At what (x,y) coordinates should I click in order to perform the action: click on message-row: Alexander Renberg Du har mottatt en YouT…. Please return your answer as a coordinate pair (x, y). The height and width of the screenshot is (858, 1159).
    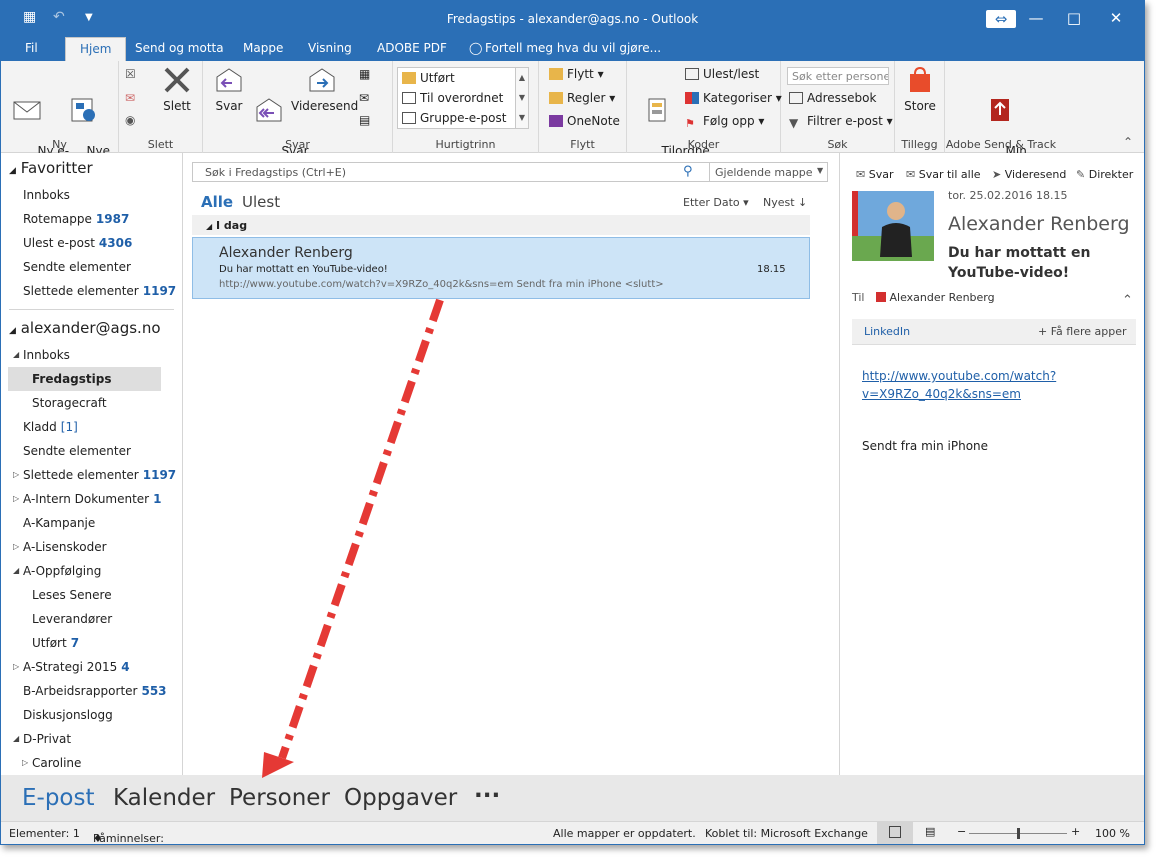
    Looking at the image, I should click on (501, 268).